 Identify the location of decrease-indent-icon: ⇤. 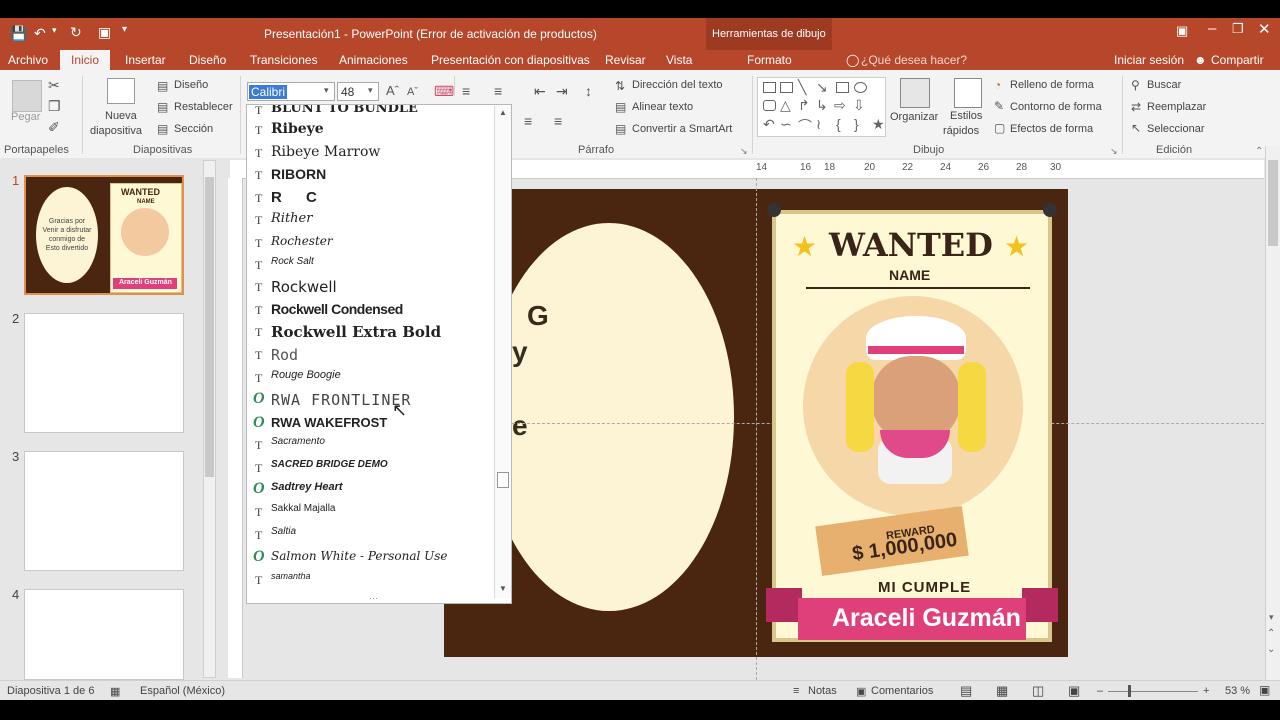
(540, 91).